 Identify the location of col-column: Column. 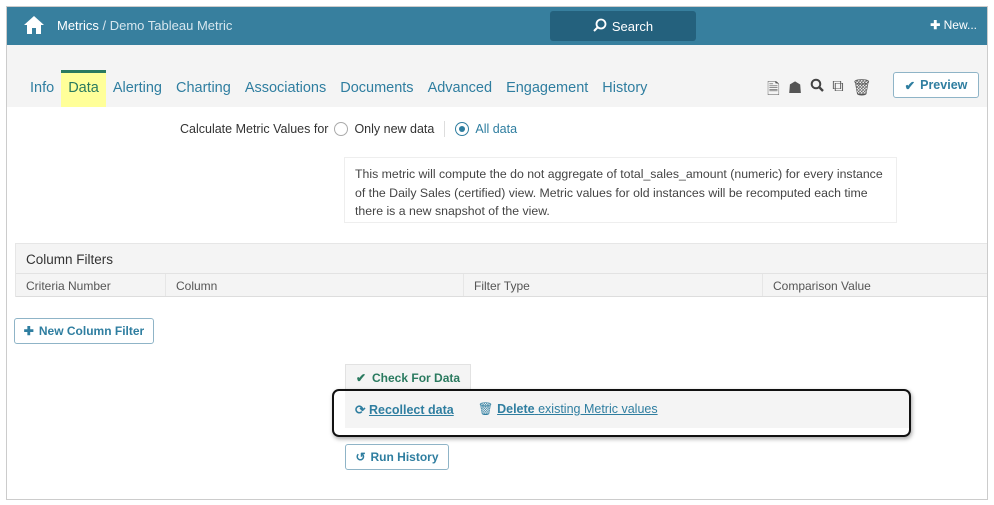
(315, 285).